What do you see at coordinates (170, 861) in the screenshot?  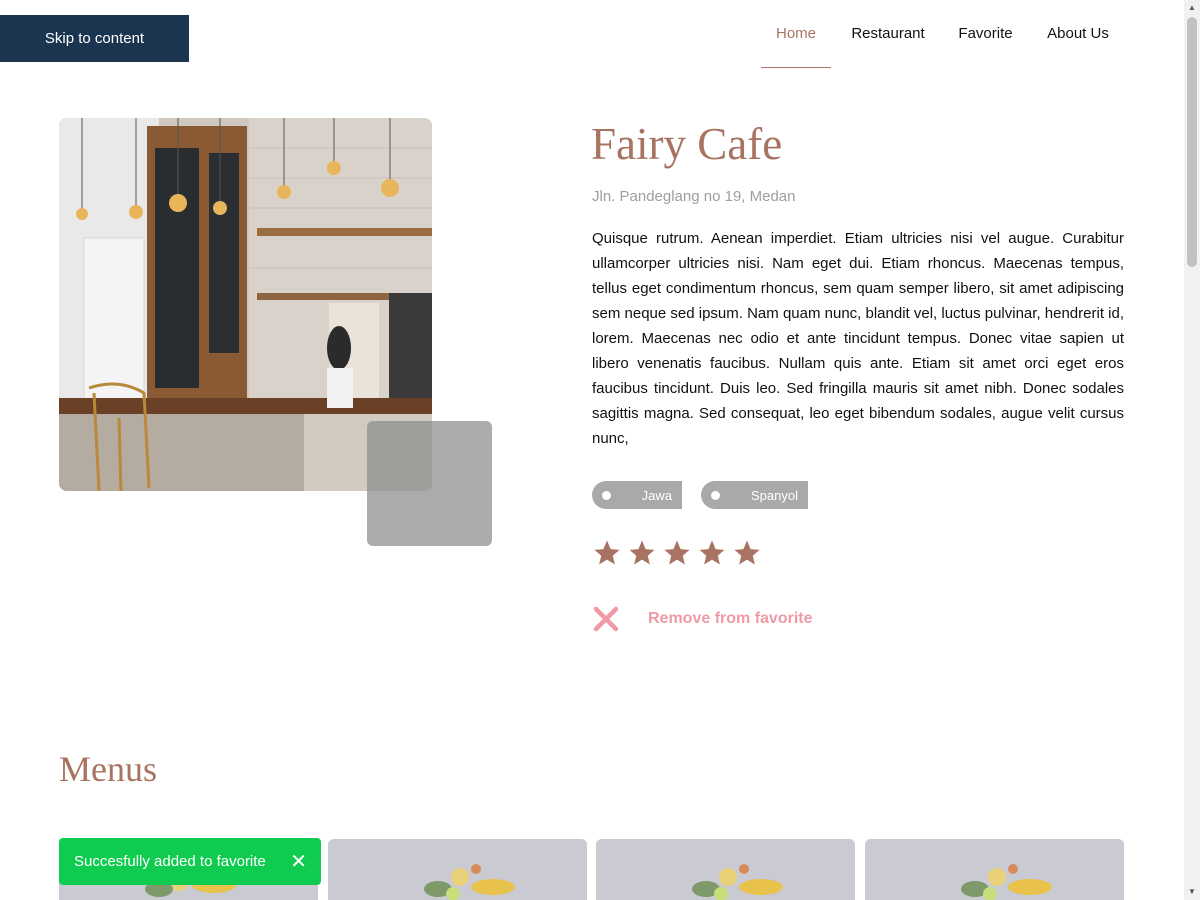 I see `toast-message: Succesfully added to favorite` at bounding box center [170, 861].